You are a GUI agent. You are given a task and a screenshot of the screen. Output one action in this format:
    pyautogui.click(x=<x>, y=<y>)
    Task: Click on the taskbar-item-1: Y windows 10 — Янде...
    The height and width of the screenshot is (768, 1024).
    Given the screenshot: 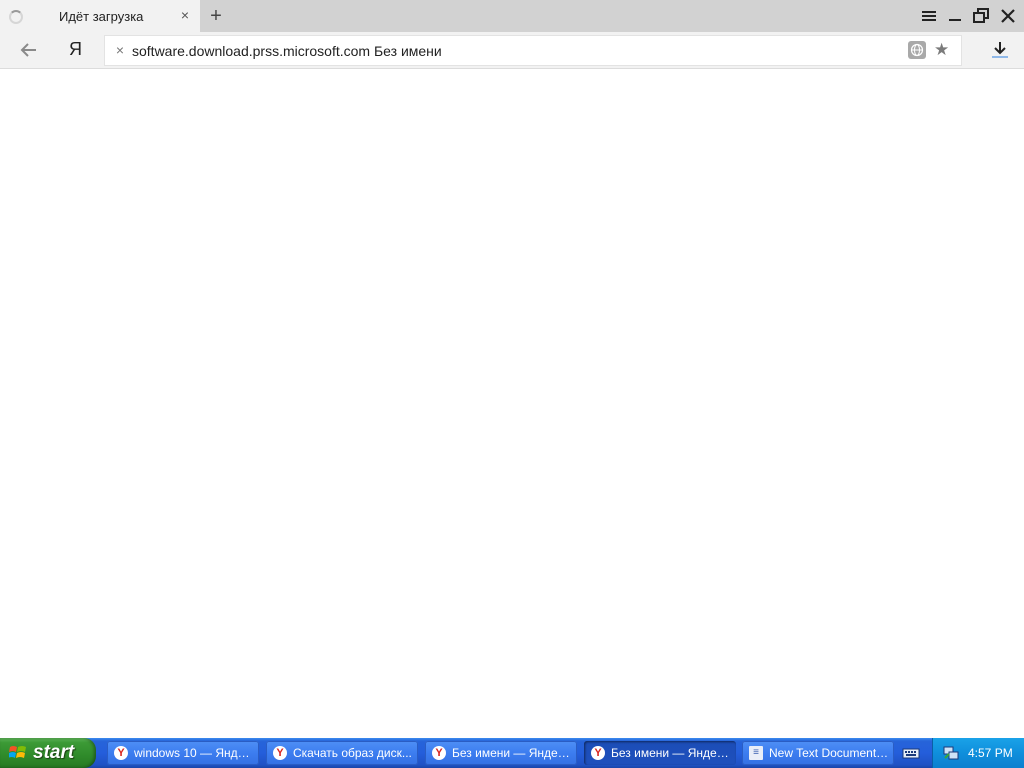 What is the action you would take?
    pyautogui.click(x=183, y=753)
    